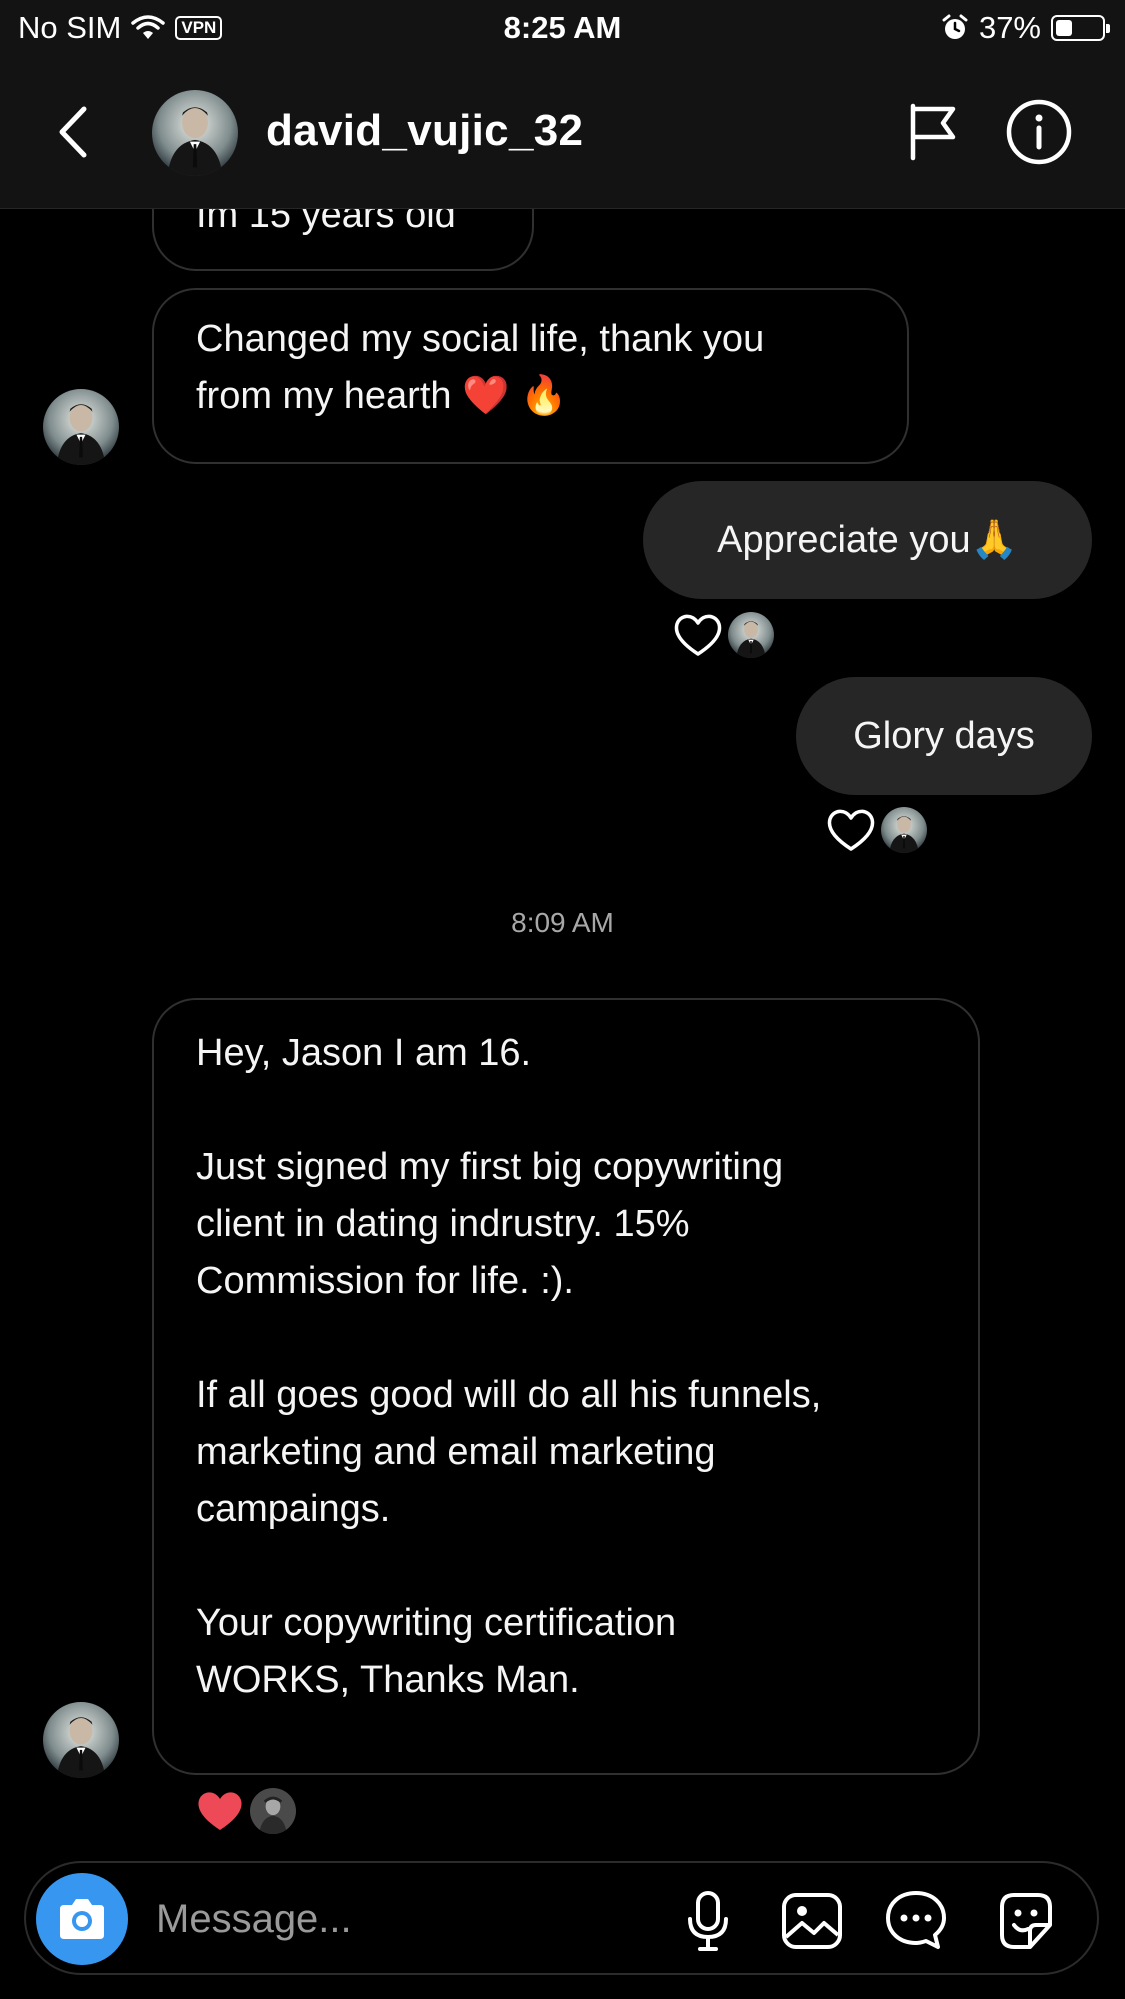 The width and height of the screenshot is (1125, 1999). I want to click on alarm-icon, so click(955, 26).